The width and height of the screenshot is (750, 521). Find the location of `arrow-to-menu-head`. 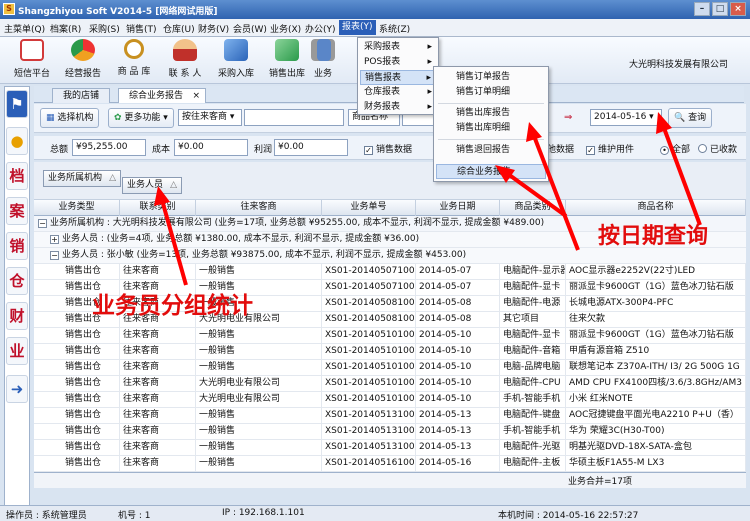

arrow-to-menu-head is located at coordinates (505, 174).